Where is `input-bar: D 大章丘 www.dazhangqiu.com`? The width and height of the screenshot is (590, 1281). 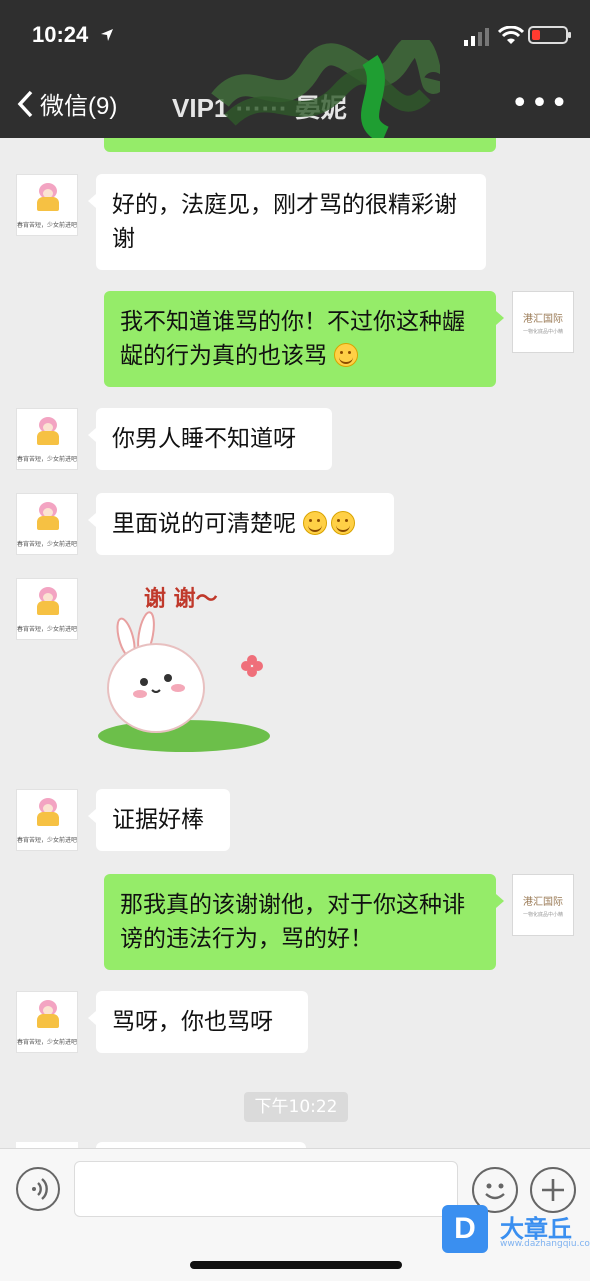
input-bar: D 大章丘 www.dazhangqiu.com is located at coordinates (295, 1214).